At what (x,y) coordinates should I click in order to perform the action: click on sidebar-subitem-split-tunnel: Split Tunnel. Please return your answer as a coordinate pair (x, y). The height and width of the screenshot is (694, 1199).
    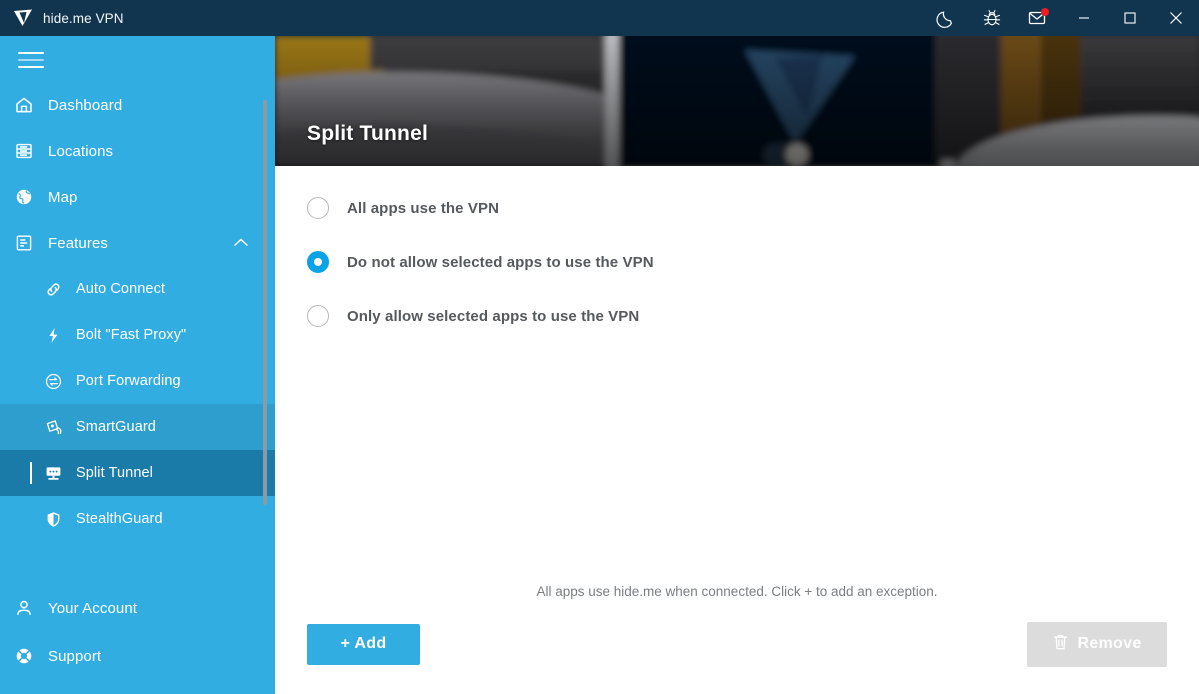
    Looking at the image, I should click on (137, 473).